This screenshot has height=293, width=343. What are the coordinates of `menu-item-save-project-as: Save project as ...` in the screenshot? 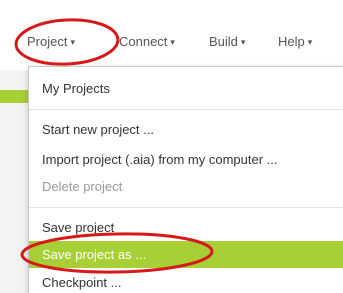 It's located at (186, 254).